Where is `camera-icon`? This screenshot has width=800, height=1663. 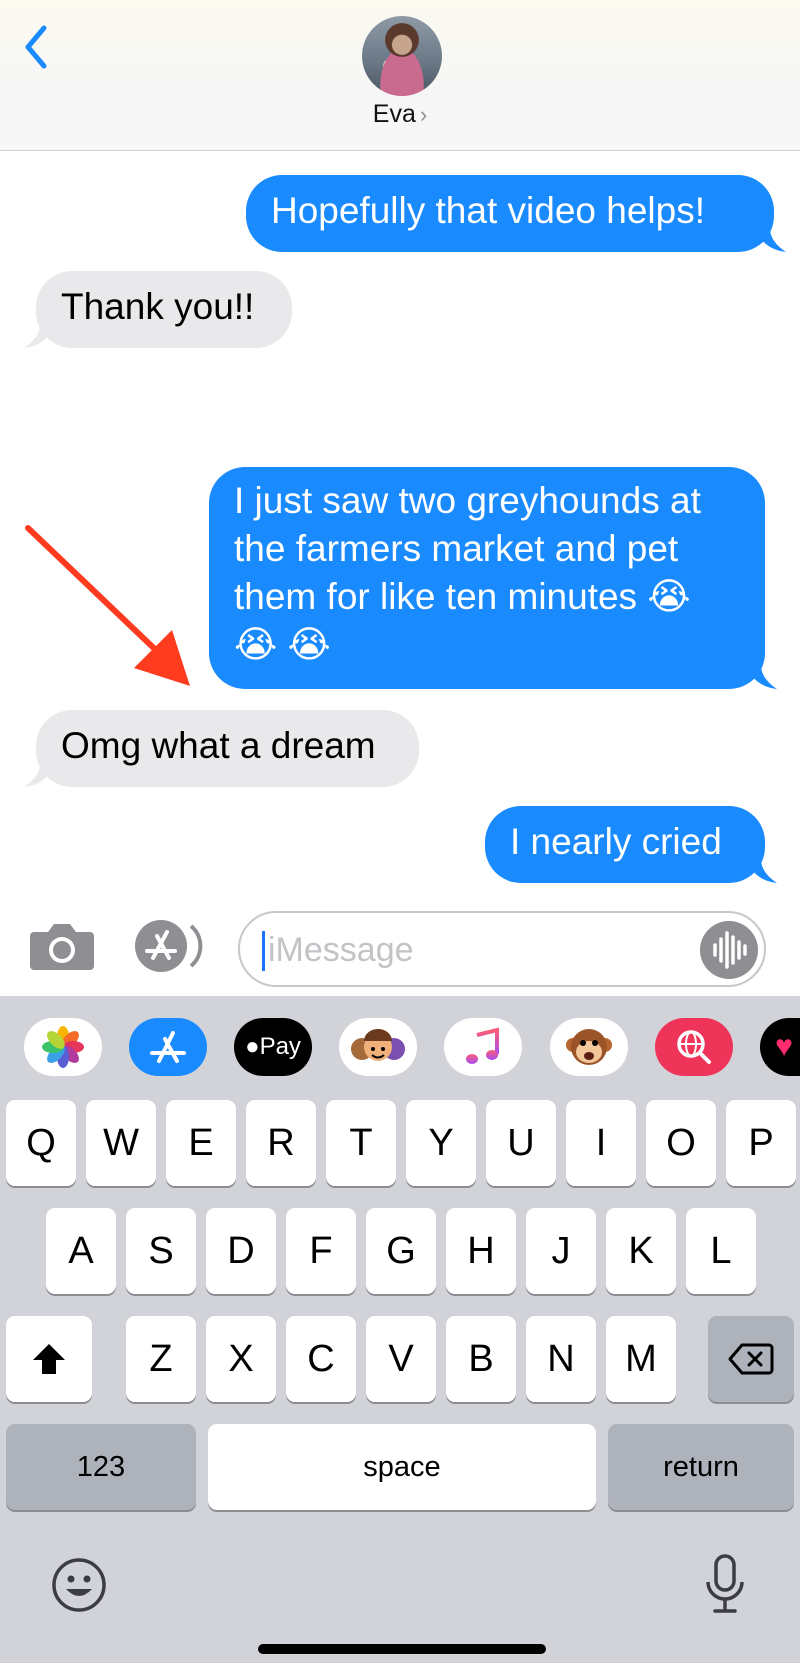
camera-icon is located at coordinates (62, 947).